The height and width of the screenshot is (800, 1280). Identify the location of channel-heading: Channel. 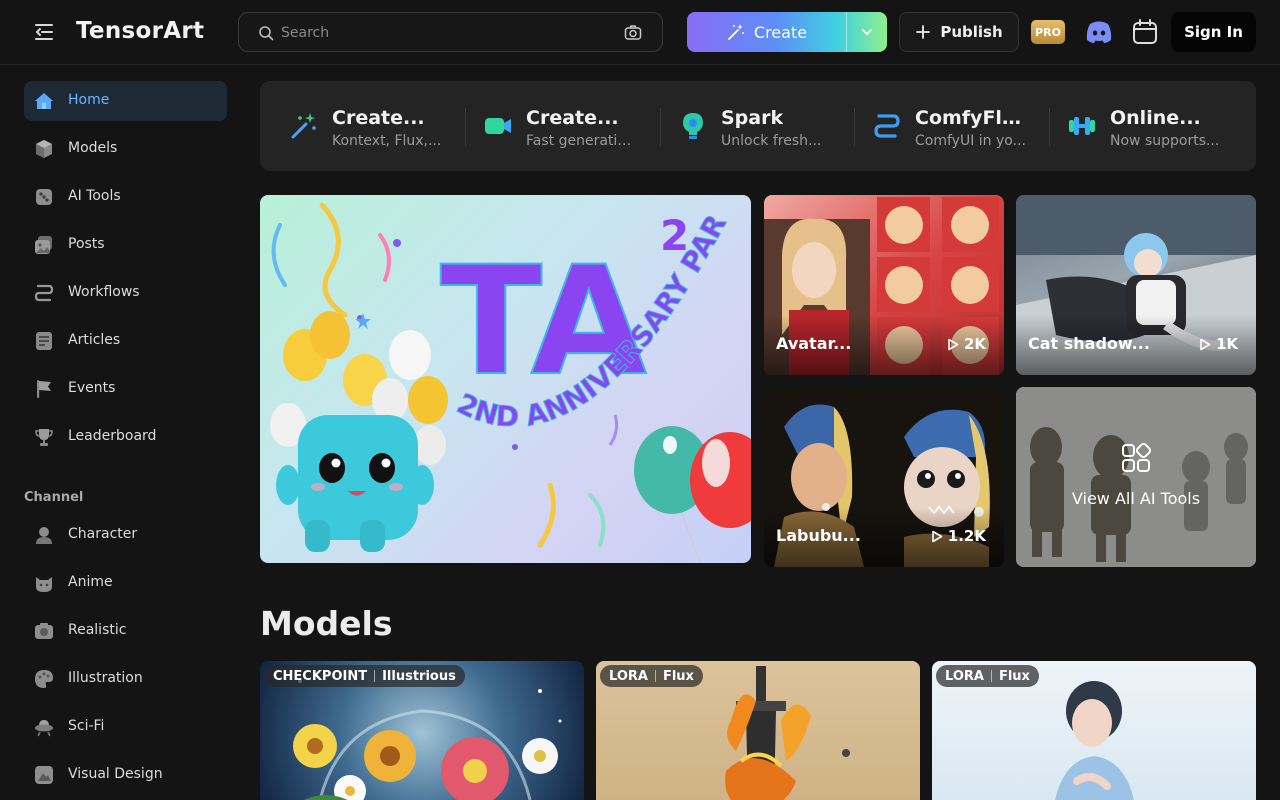
(54, 497).